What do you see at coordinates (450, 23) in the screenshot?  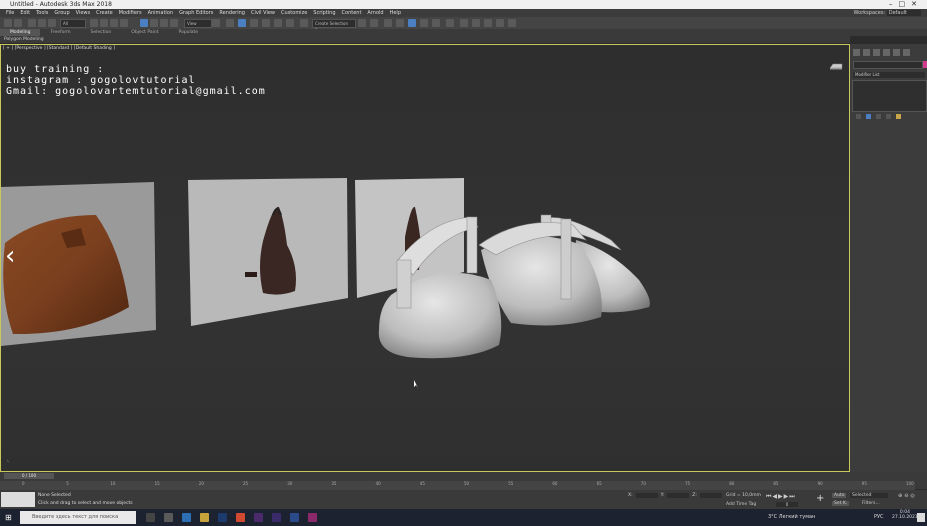 I see `material-editor-icon` at bounding box center [450, 23].